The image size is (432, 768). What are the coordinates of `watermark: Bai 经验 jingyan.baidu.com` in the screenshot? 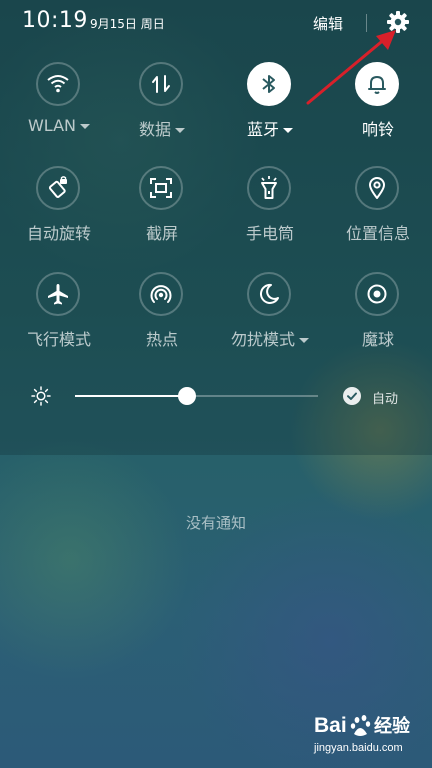 It's located at (370, 735).